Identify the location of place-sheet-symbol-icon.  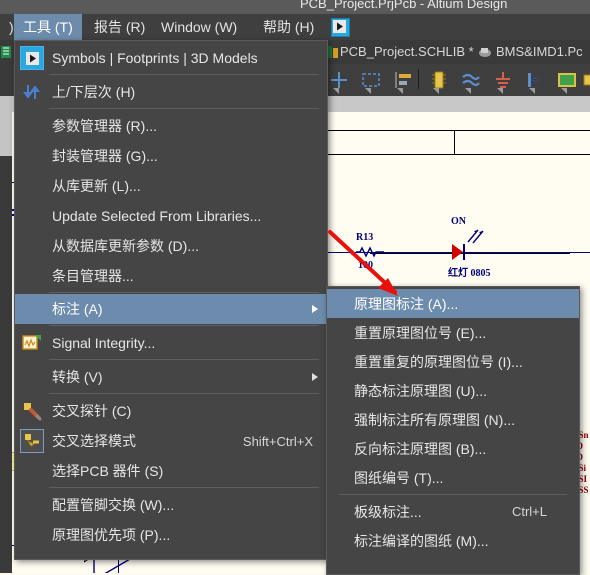
(567, 80).